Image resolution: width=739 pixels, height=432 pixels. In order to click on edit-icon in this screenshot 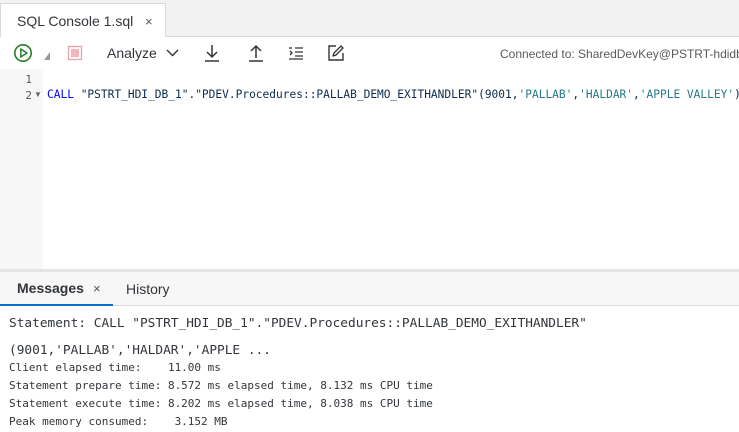, I will do `click(336, 53)`.